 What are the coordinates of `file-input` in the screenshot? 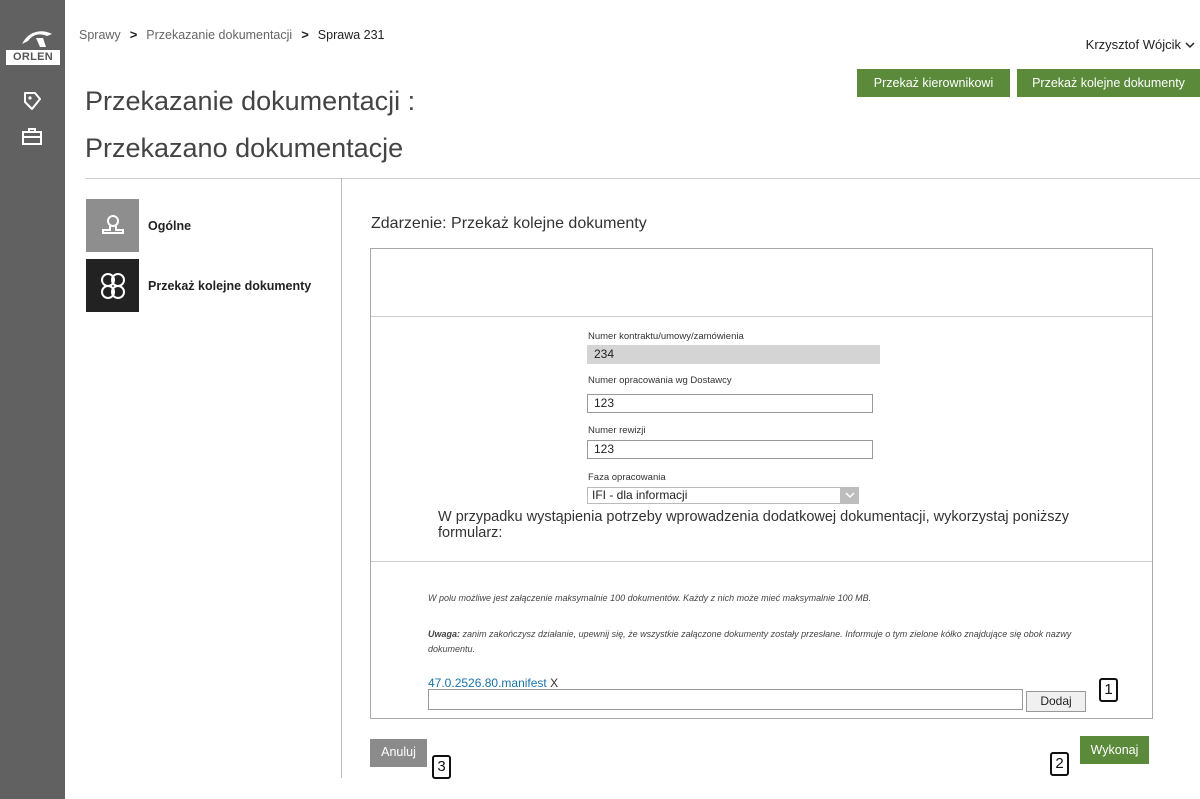 It's located at (725, 699).